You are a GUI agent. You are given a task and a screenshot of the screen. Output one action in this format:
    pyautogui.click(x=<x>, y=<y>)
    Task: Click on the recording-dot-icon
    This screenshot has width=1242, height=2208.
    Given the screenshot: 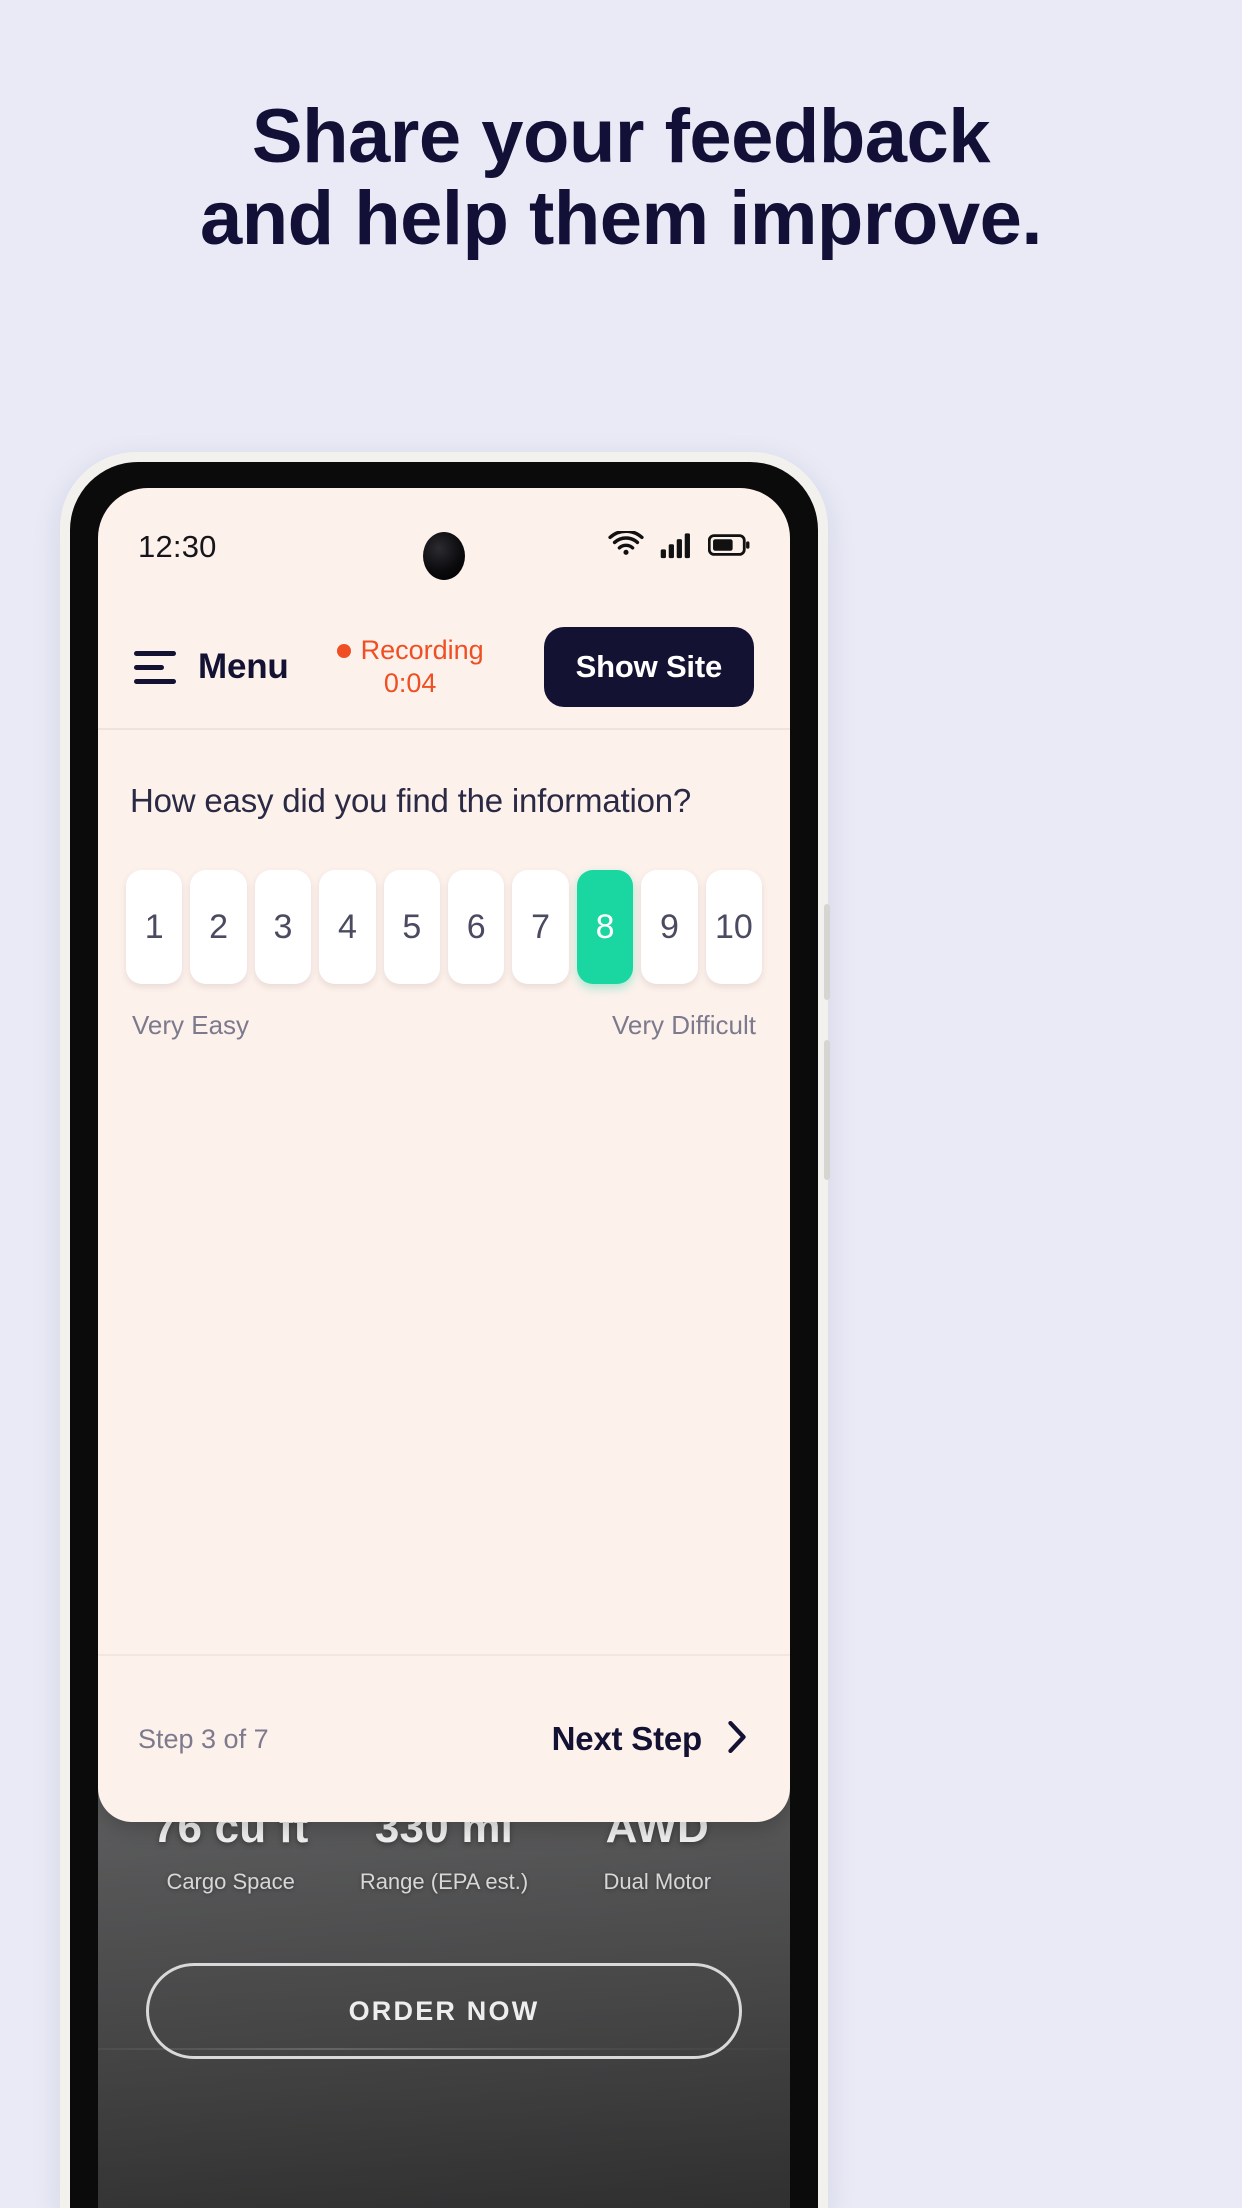 What is the action you would take?
    pyautogui.click(x=343, y=650)
    